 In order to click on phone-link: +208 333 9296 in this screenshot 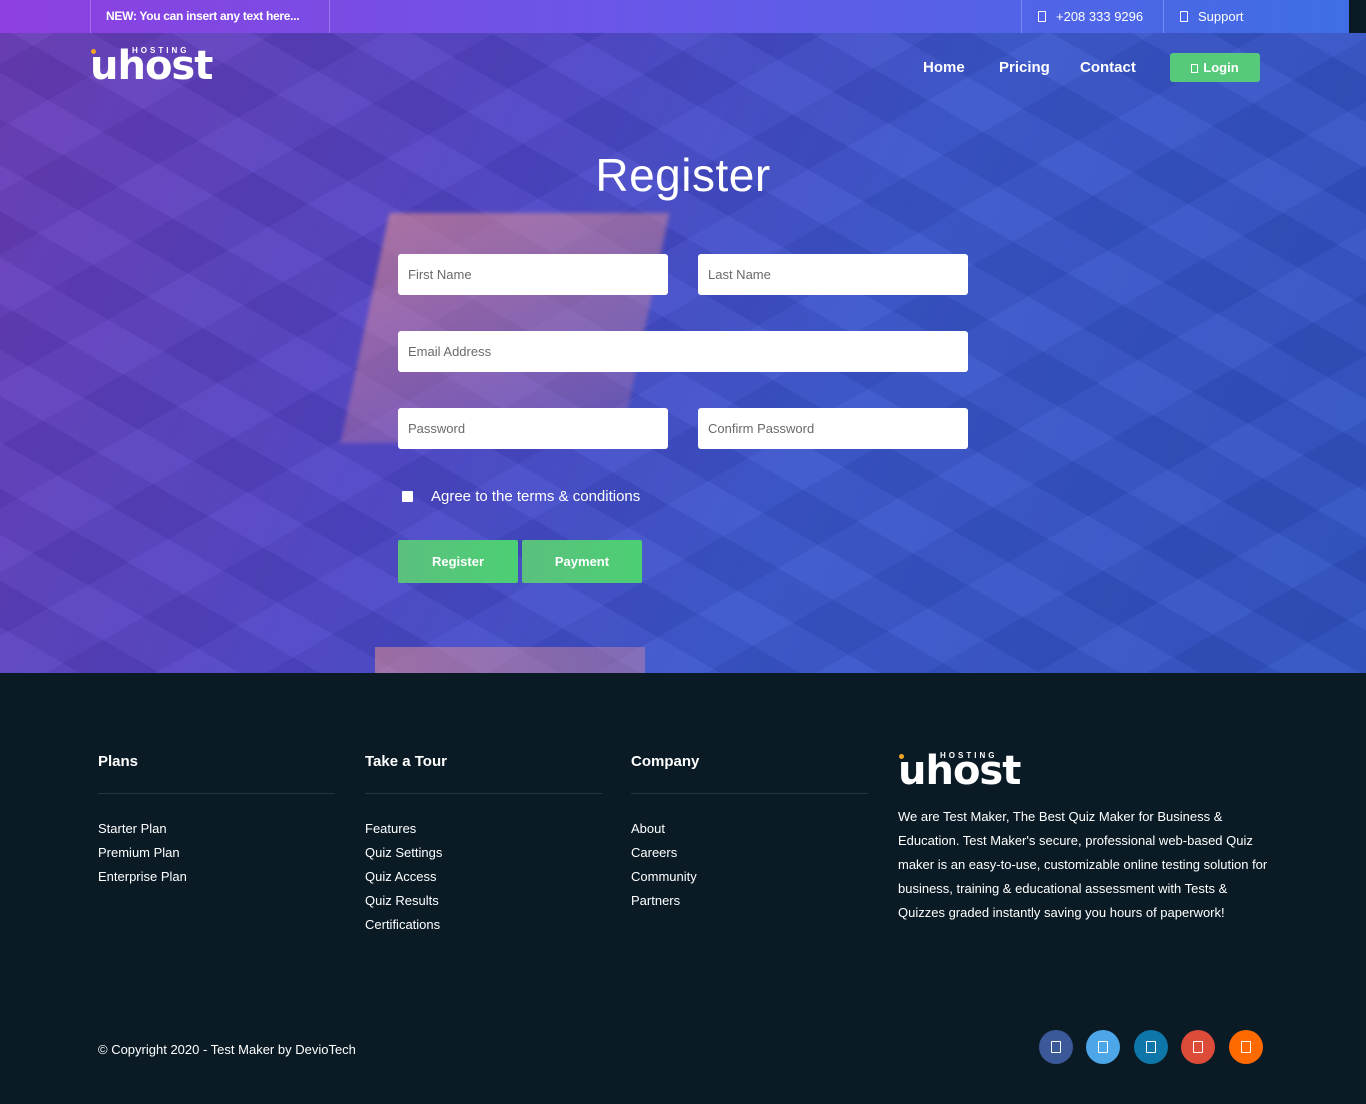, I will do `click(1092, 16)`.